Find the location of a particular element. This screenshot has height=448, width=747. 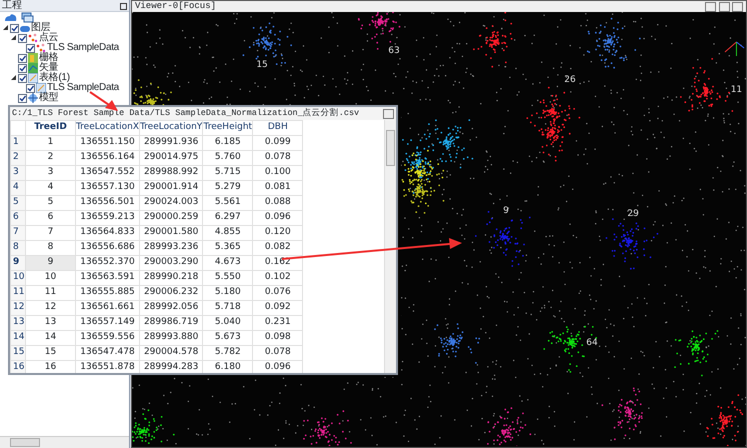

table-cell: 9 is located at coordinates (51, 263).